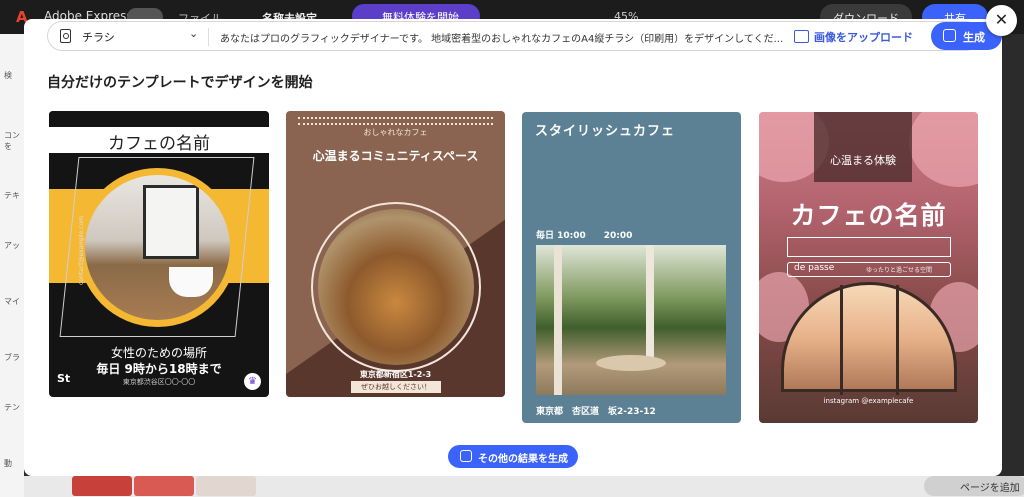  I want to click on card-social: instagram @examplecafe, so click(868, 401).